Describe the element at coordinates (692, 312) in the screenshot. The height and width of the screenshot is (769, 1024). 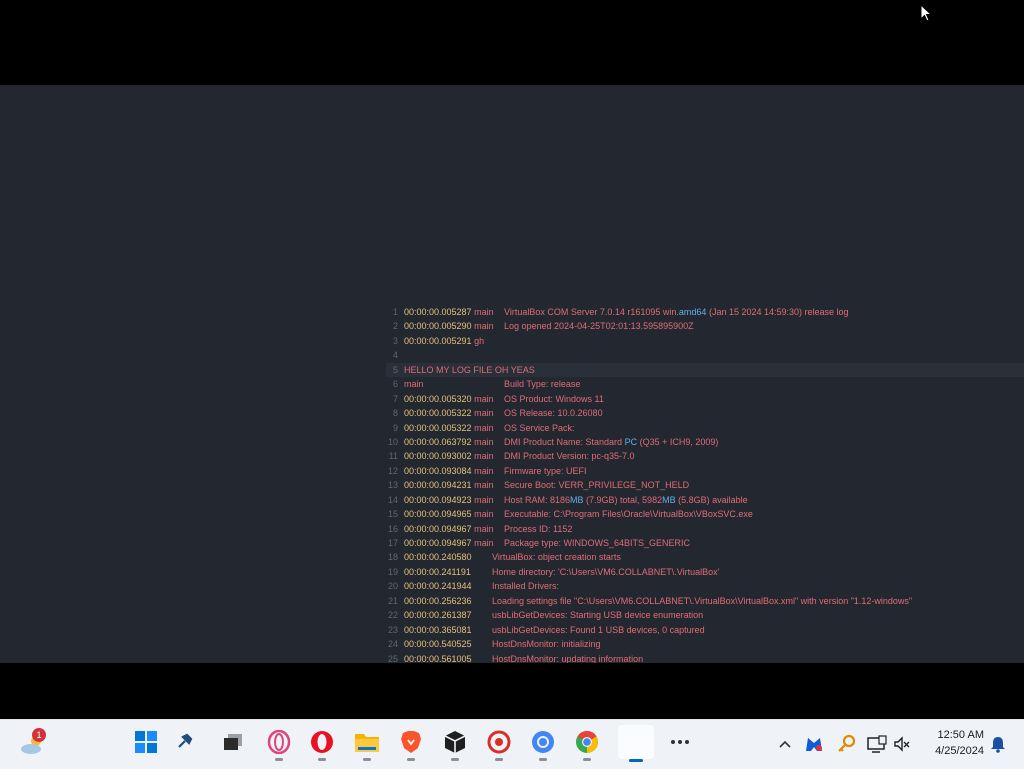
I see `log-type-token: amd64` at that location.